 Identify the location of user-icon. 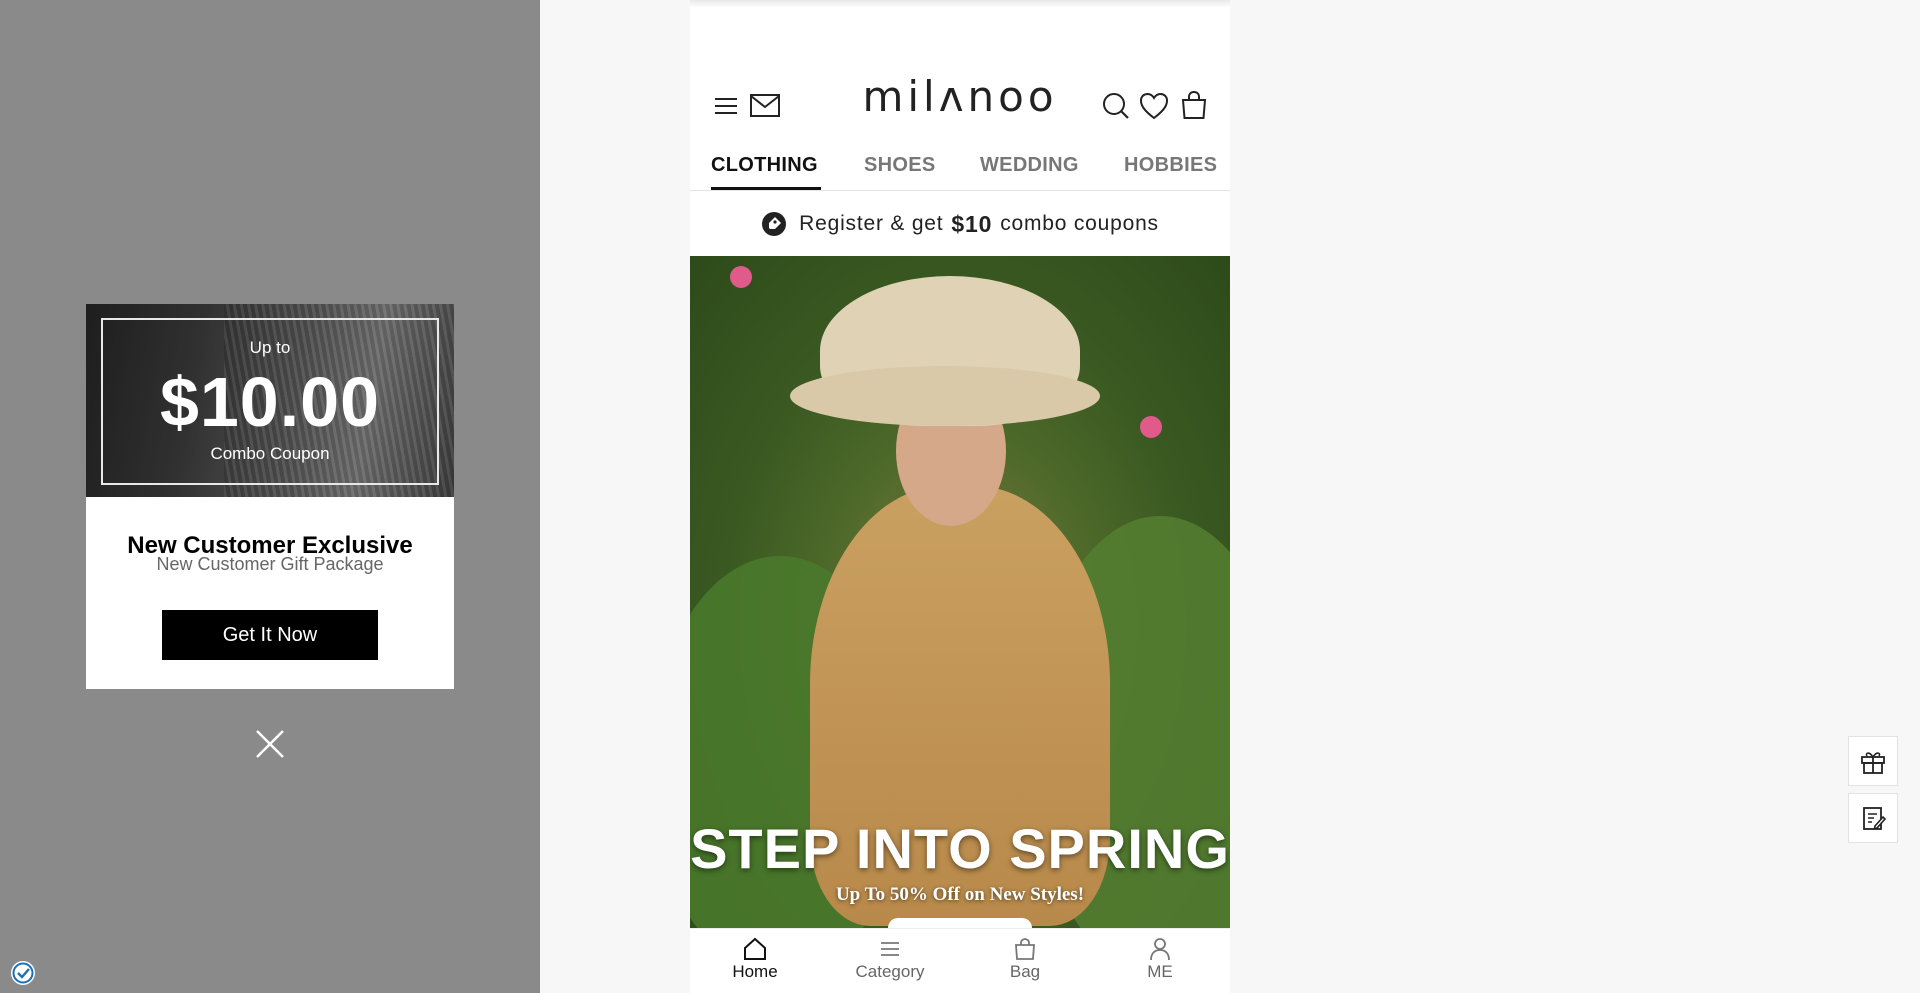
(1160, 949).